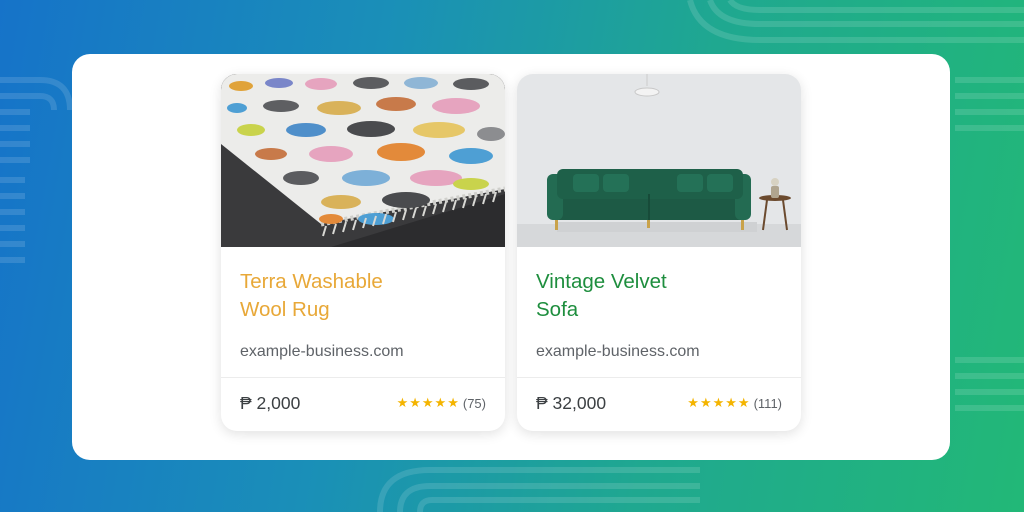  I want to click on product-price: ₱ 32,000, so click(571, 402).